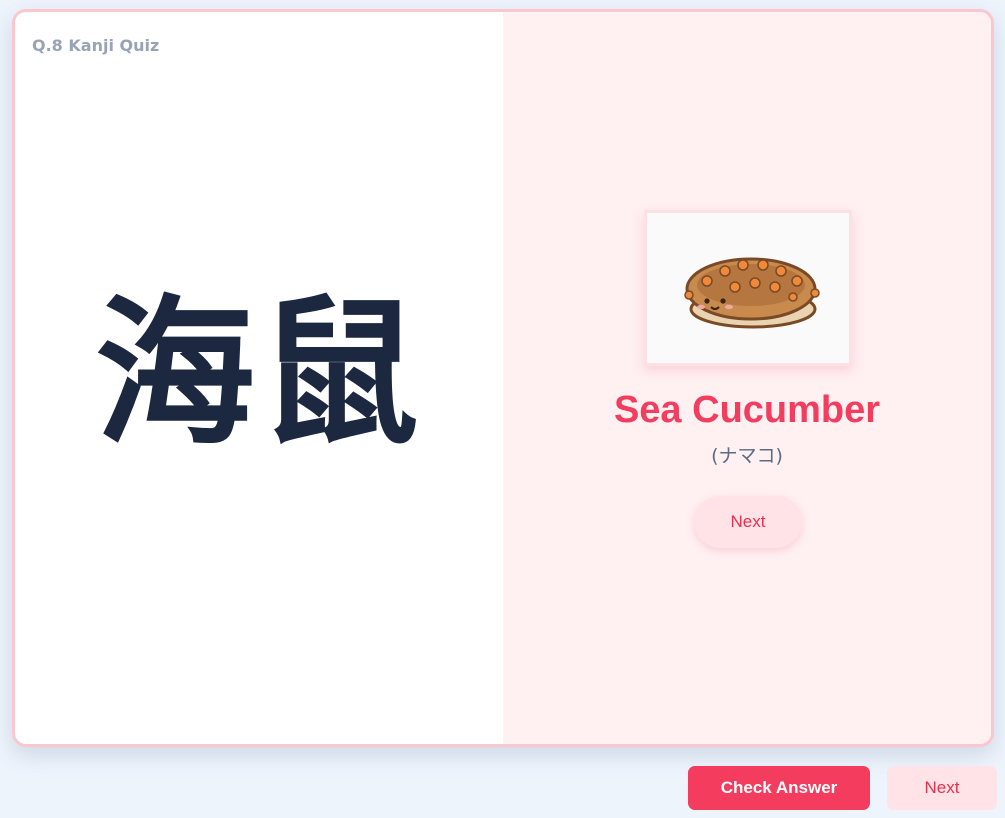  What do you see at coordinates (942, 788) in the screenshot?
I see `next-button: Next` at bounding box center [942, 788].